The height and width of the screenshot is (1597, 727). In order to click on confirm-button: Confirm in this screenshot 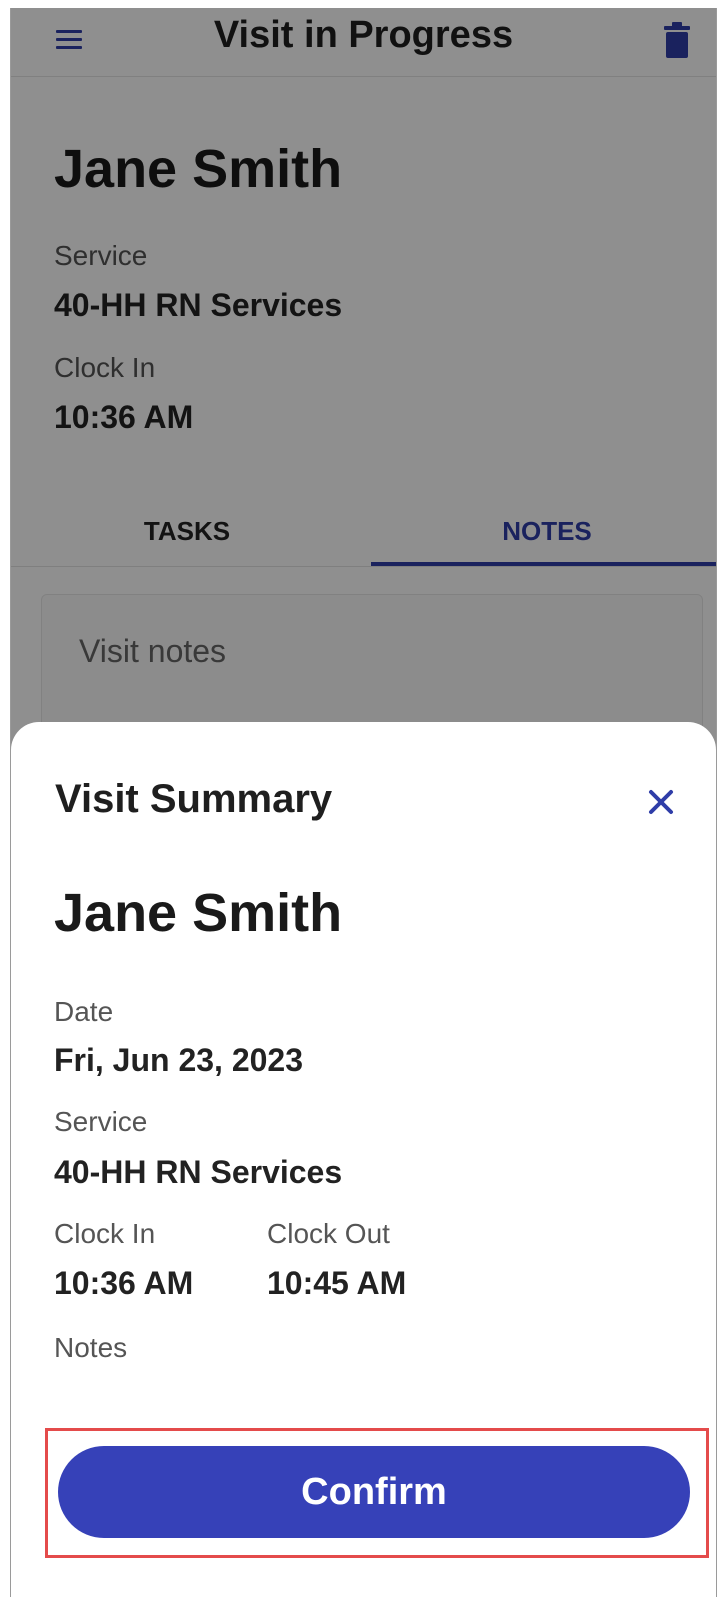, I will do `click(374, 1492)`.